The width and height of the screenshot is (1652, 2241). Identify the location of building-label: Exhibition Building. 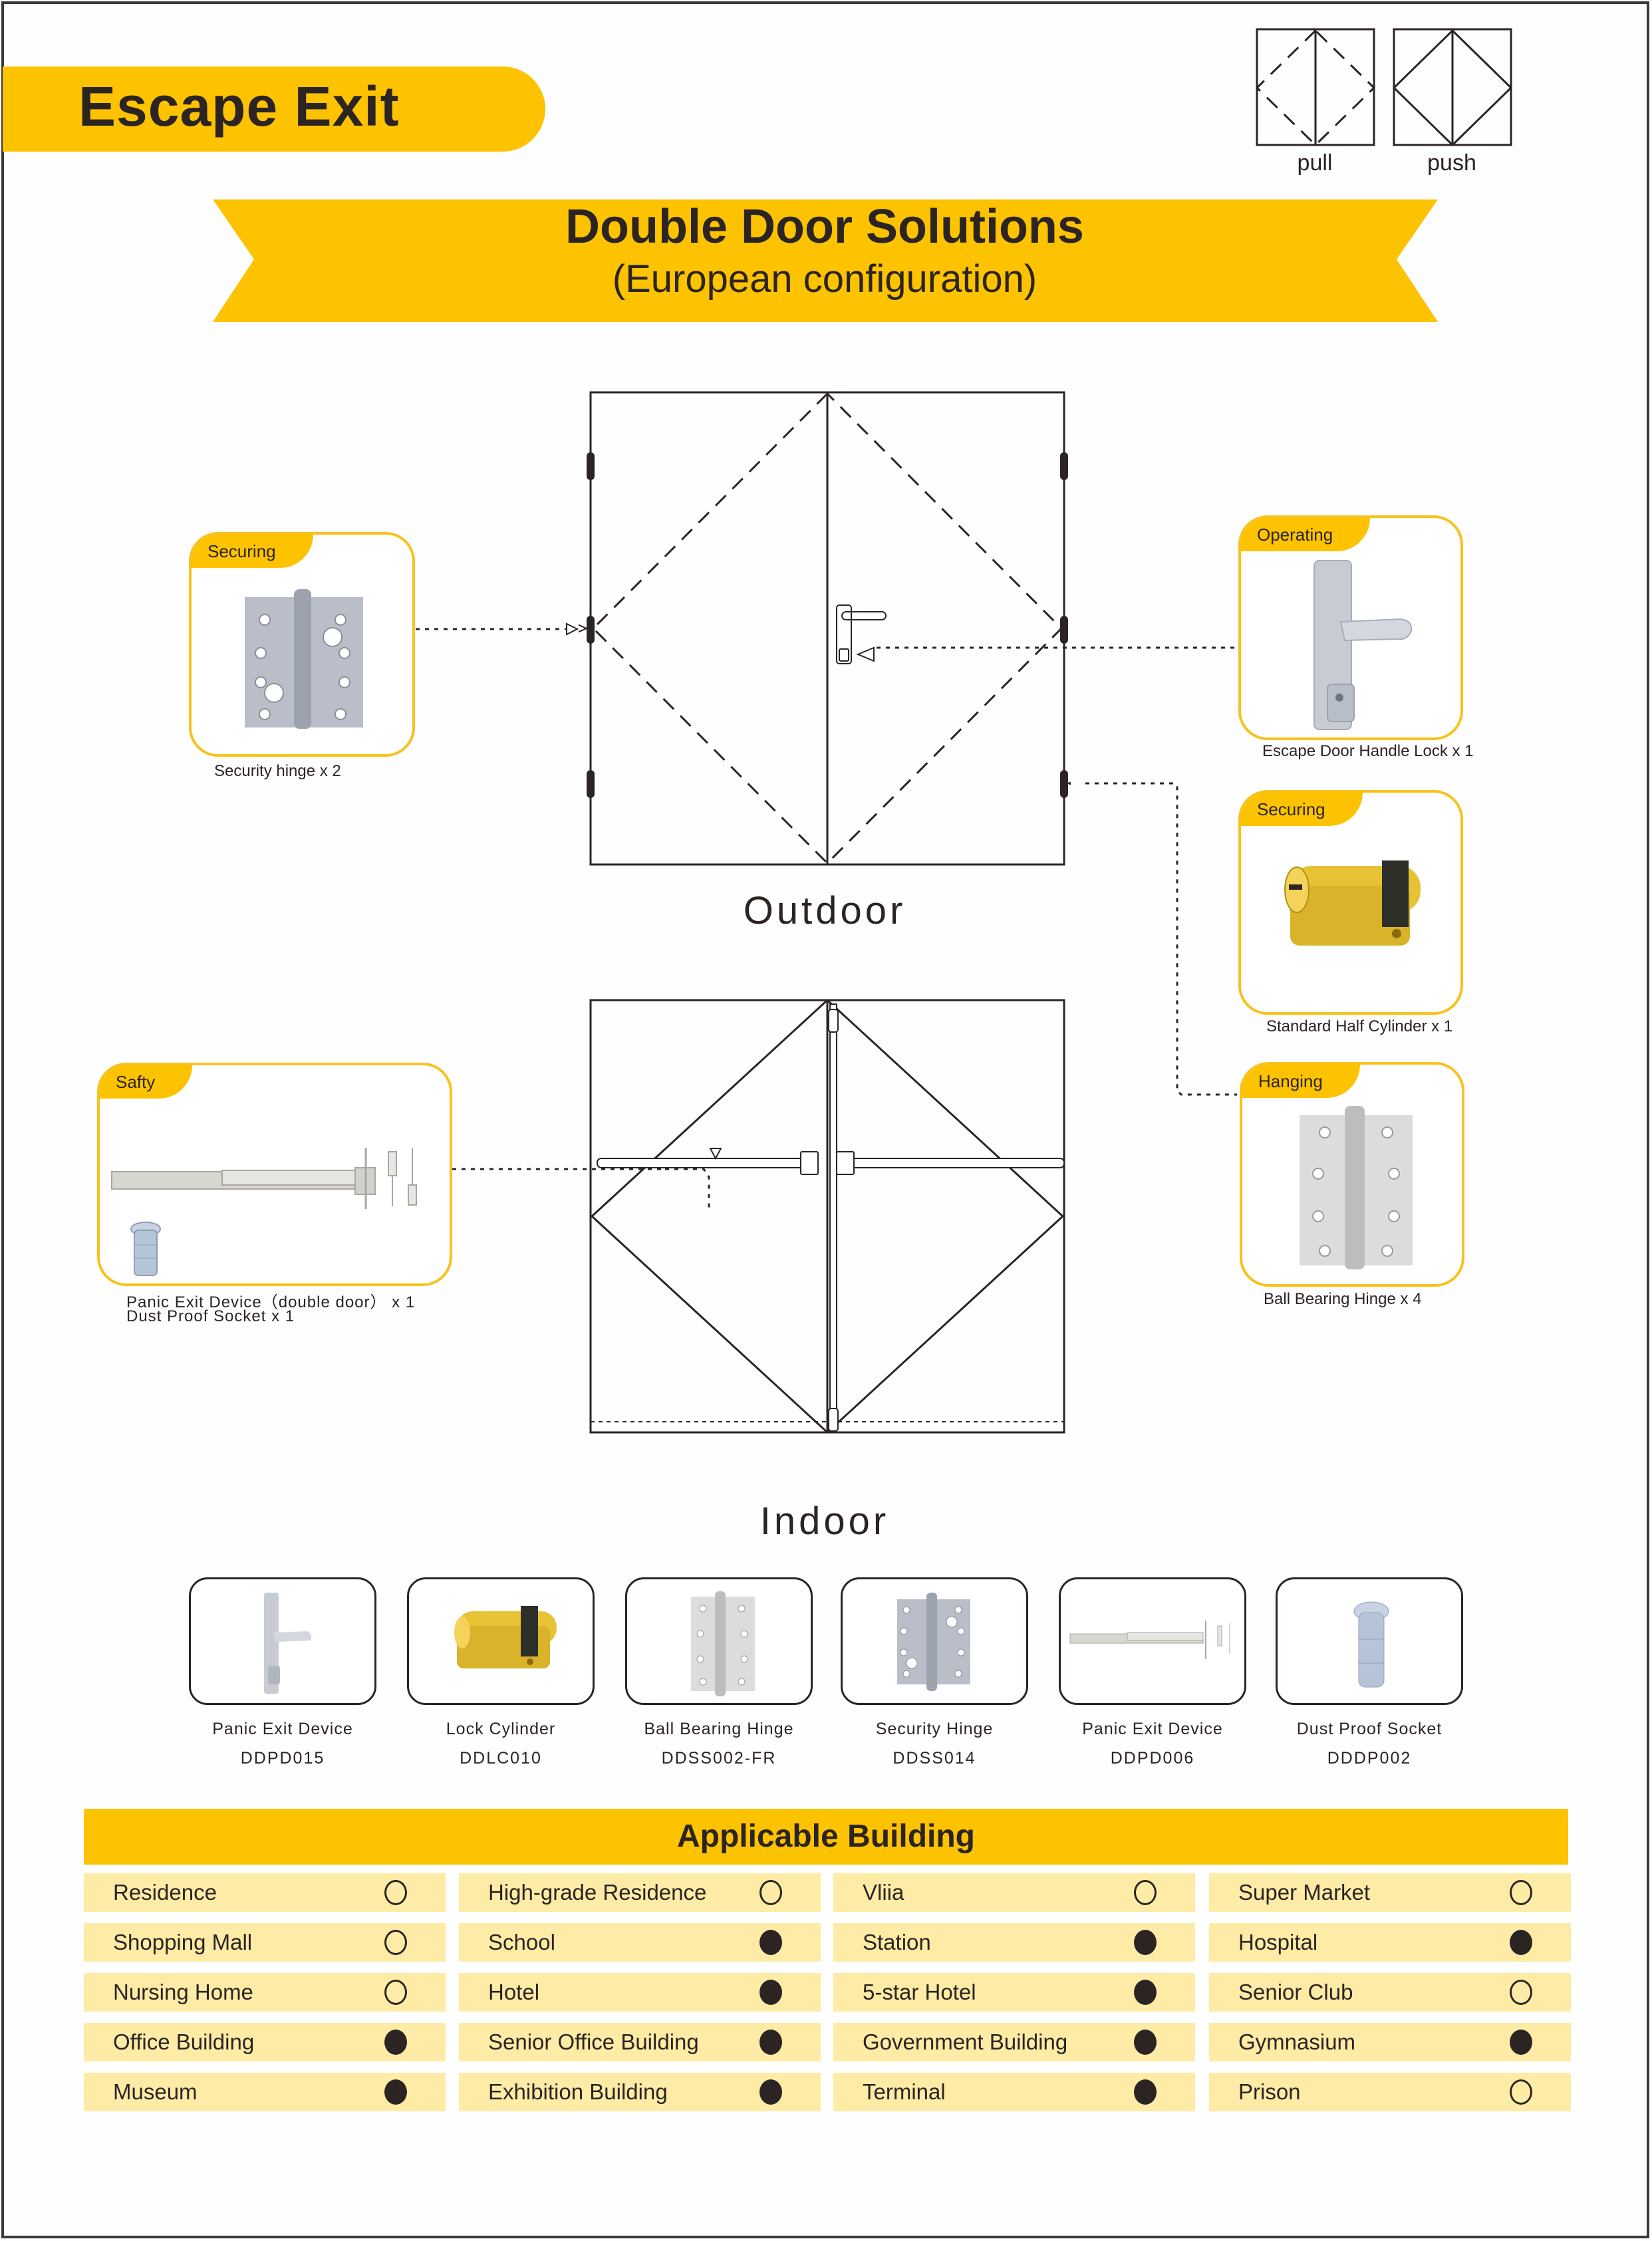
(578, 2091).